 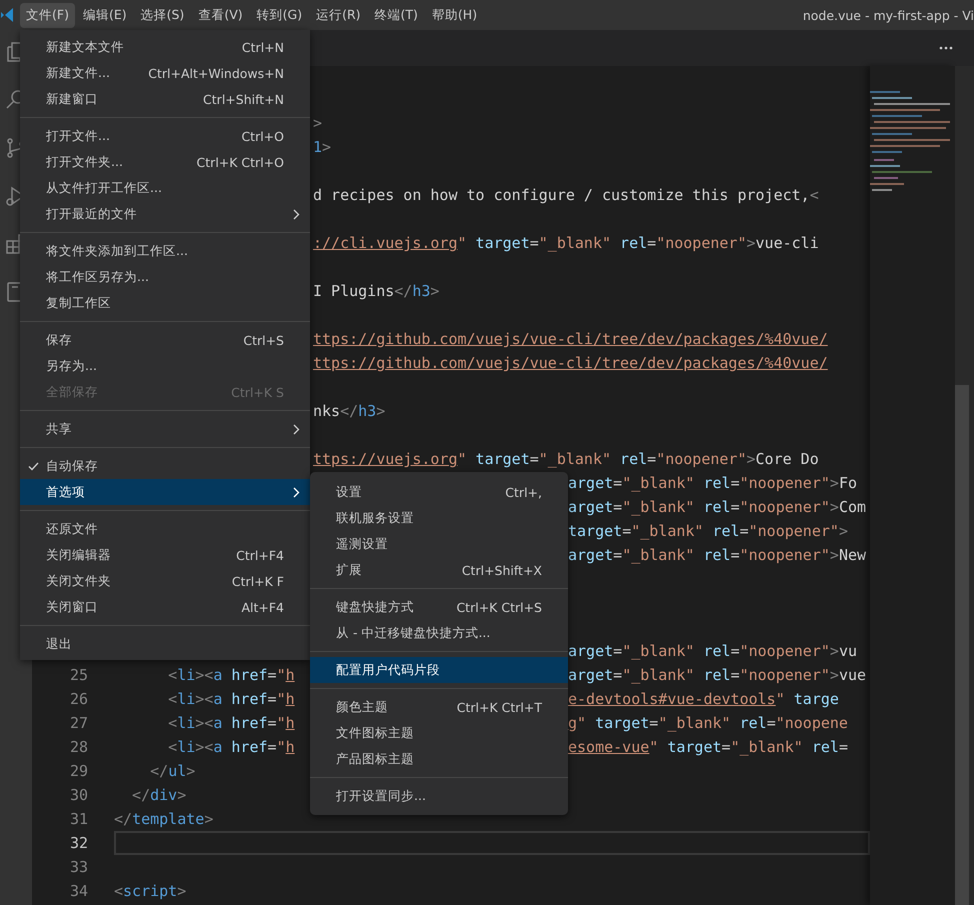 What do you see at coordinates (717, 555) in the screenshot?
I see `code-text: arget="_blank" rel="noopener">New` at bounding box center [717, 555].